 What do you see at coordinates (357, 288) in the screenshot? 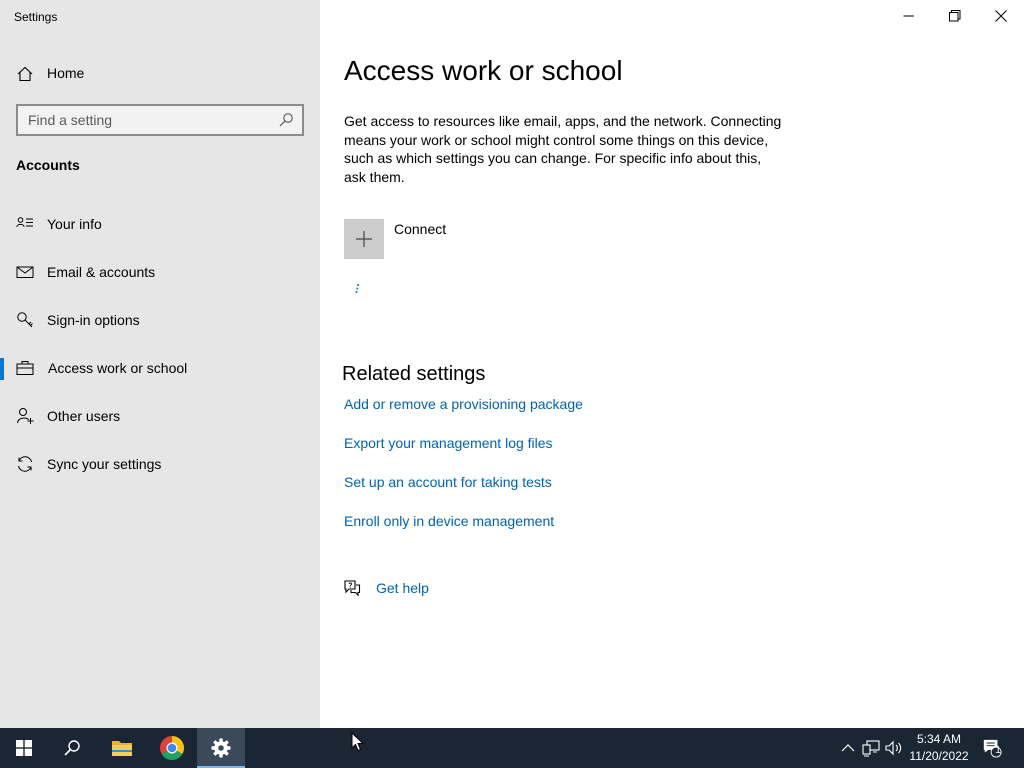
I see `loading-spinner-icon` at bounding box center [357, 288].